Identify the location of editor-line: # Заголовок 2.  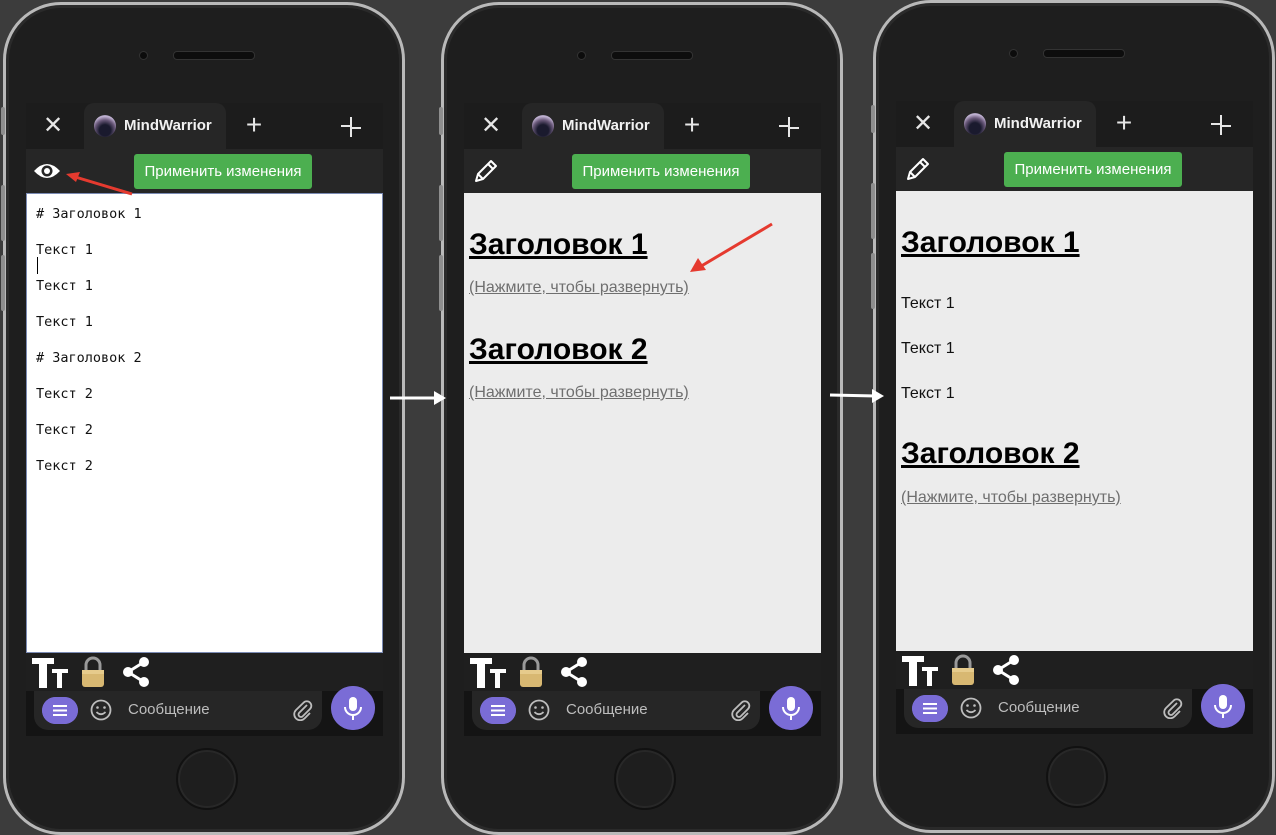
(89, 358).